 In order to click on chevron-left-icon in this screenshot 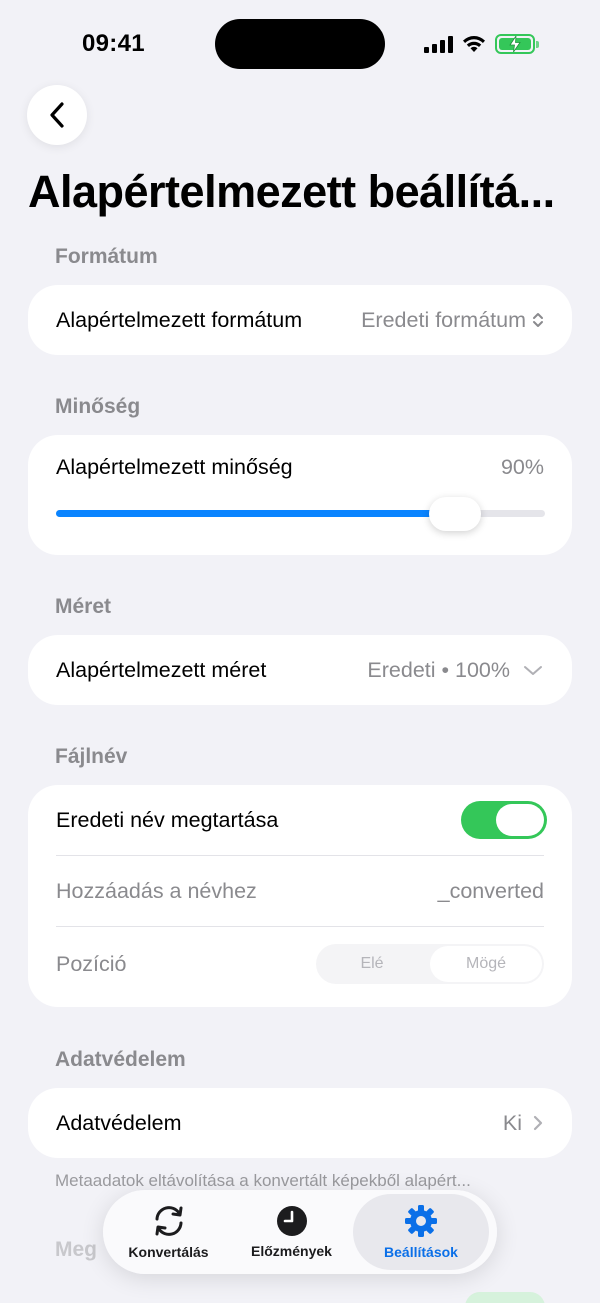, I will do `click(57, 115)`.